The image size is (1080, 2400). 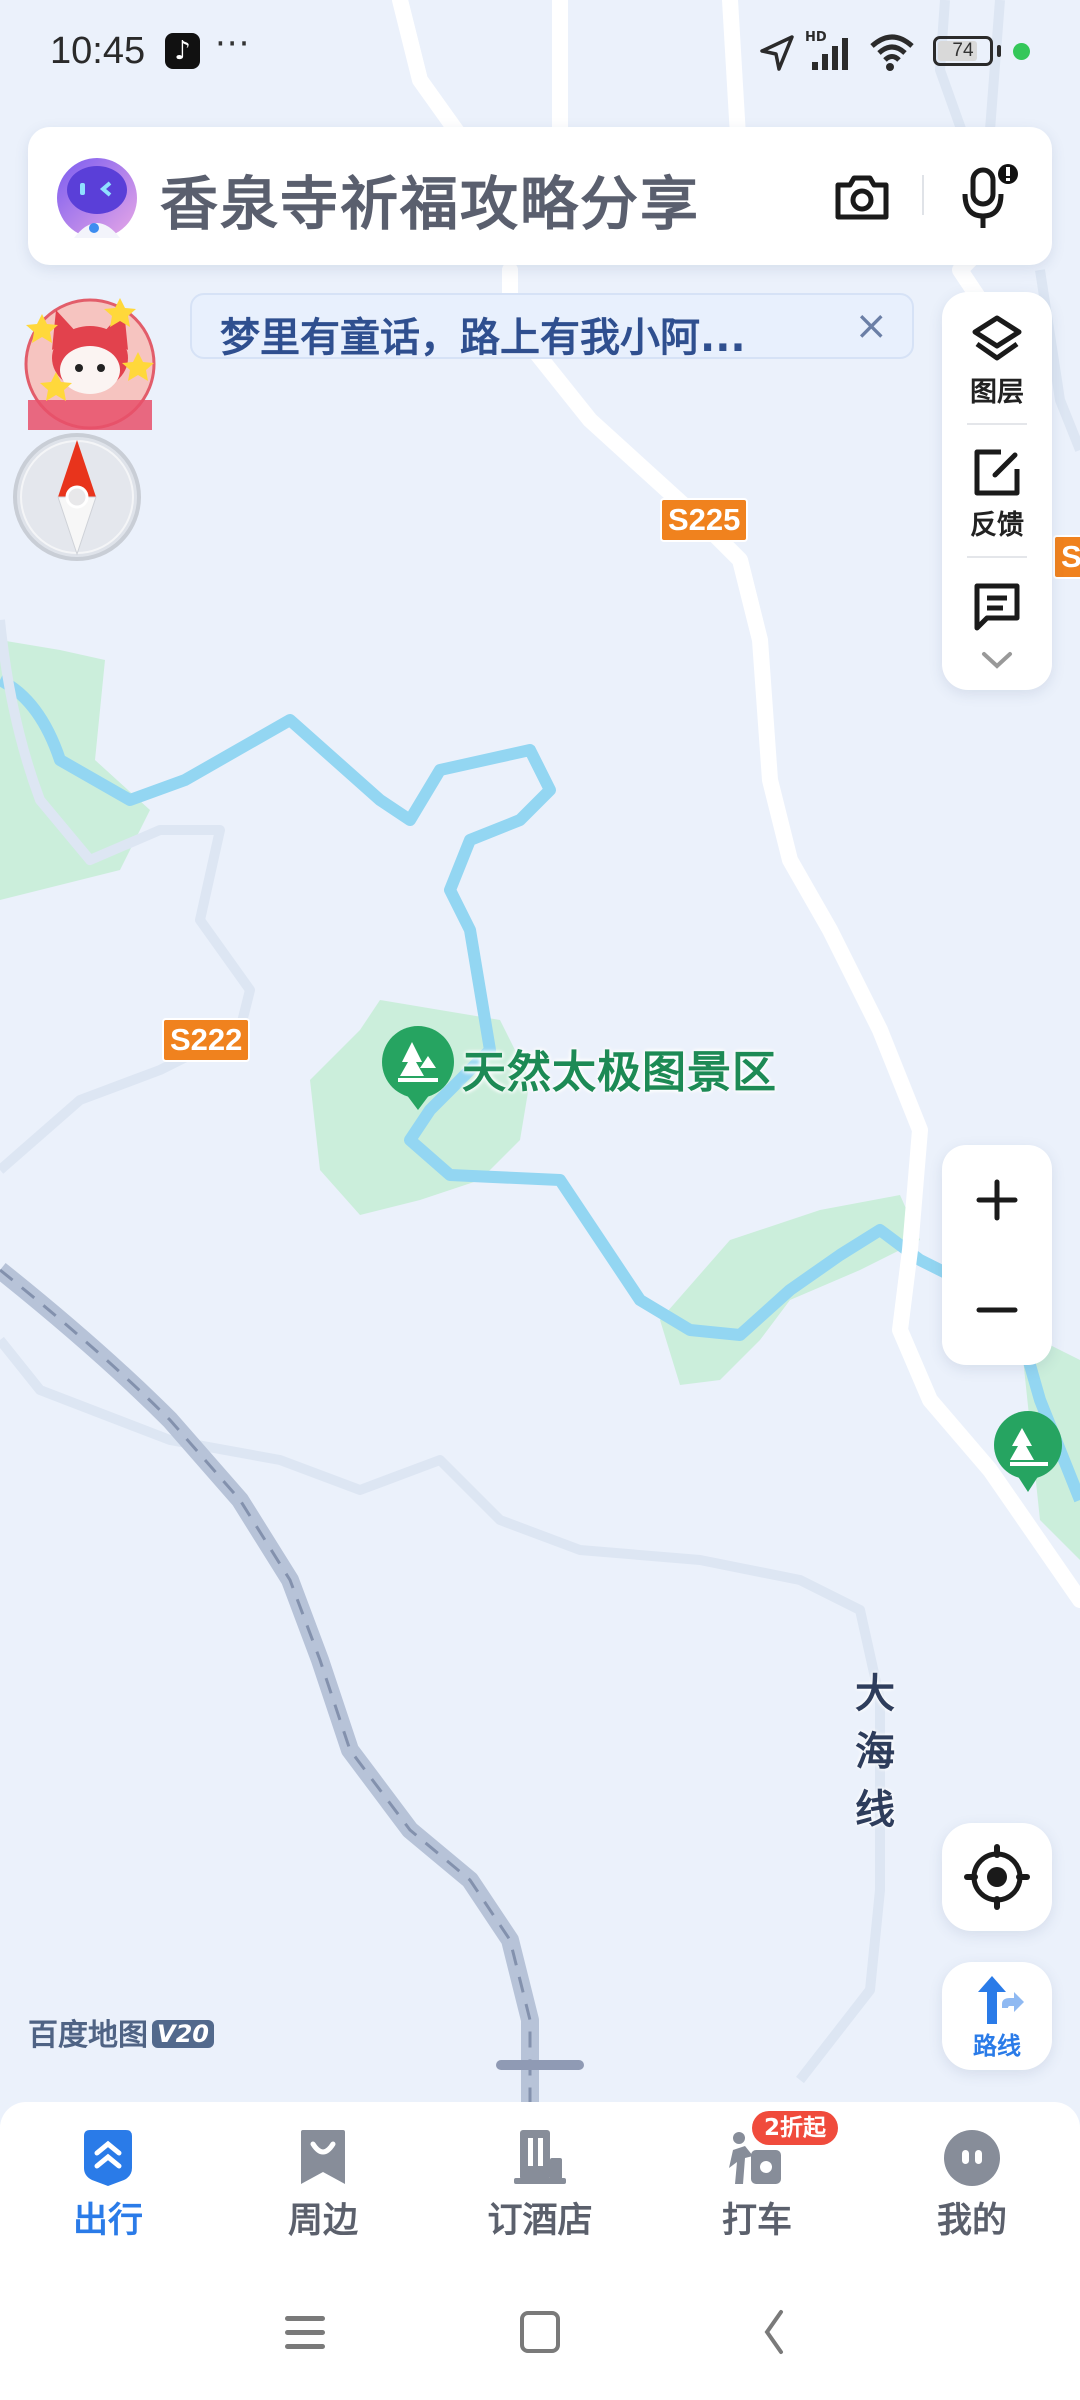 I want to click on nearby-icon, so click(x=323, y=2157).